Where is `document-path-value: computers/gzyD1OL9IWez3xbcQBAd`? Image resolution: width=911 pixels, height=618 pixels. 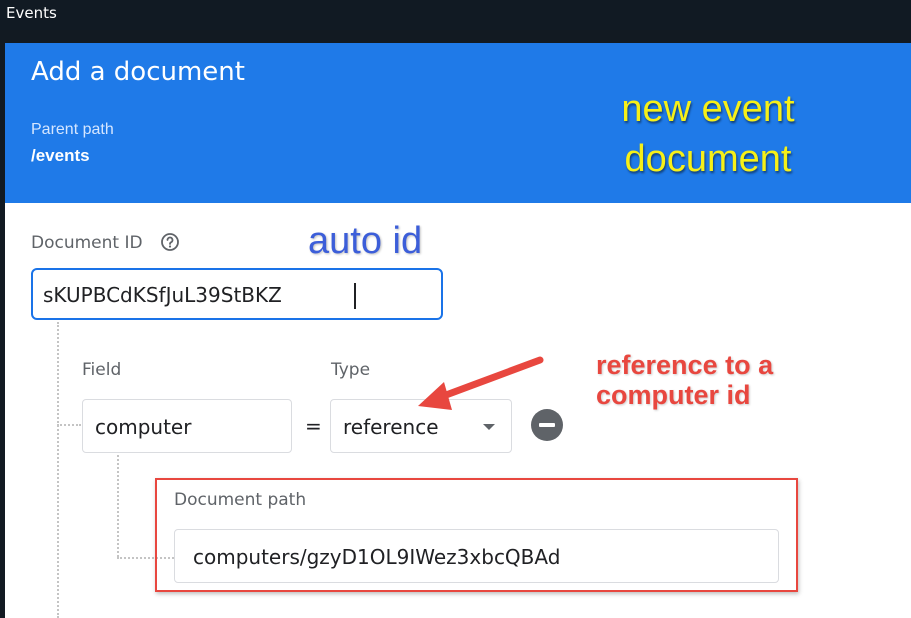 document-path-value: computers/gzyD1OL9IWez3xbcQBAd is located at coordinates (377, 557).